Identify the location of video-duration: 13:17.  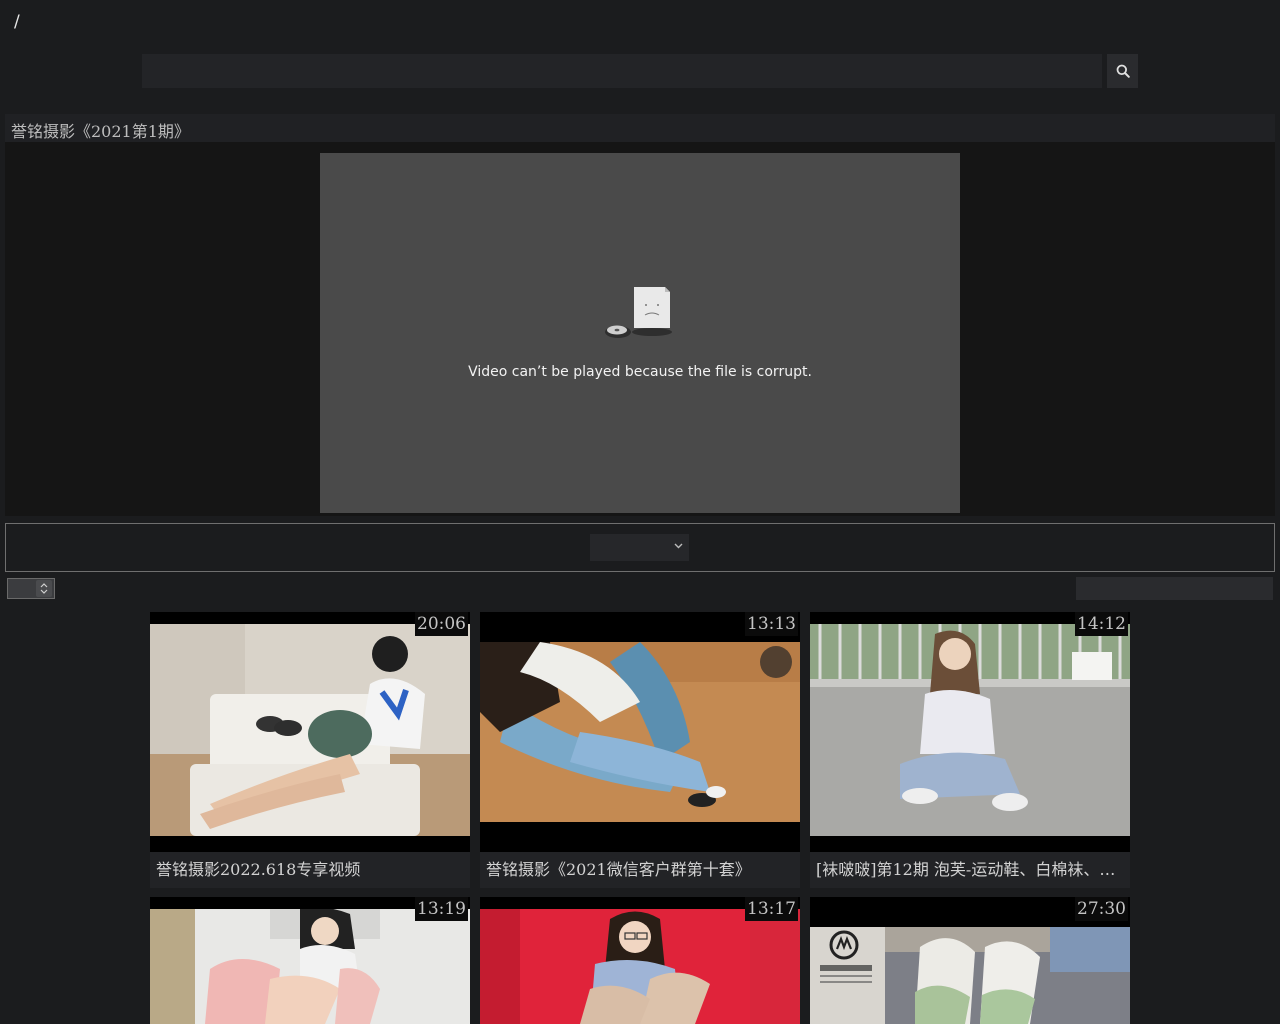
(771, 909).